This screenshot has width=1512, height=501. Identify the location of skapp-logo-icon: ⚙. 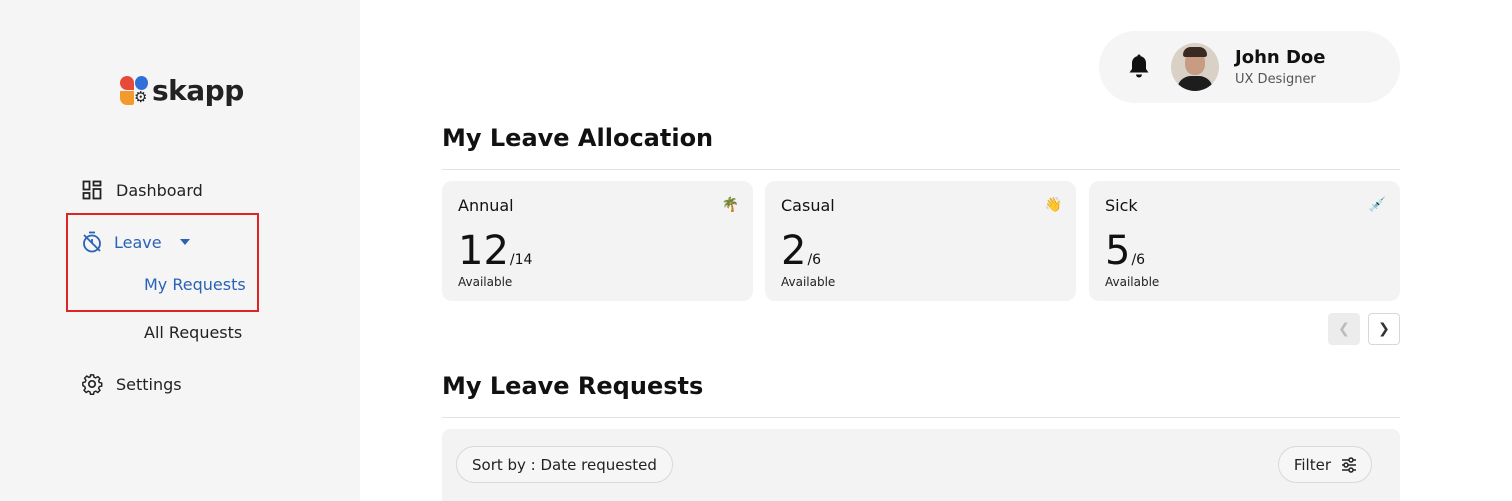
(135, 90).